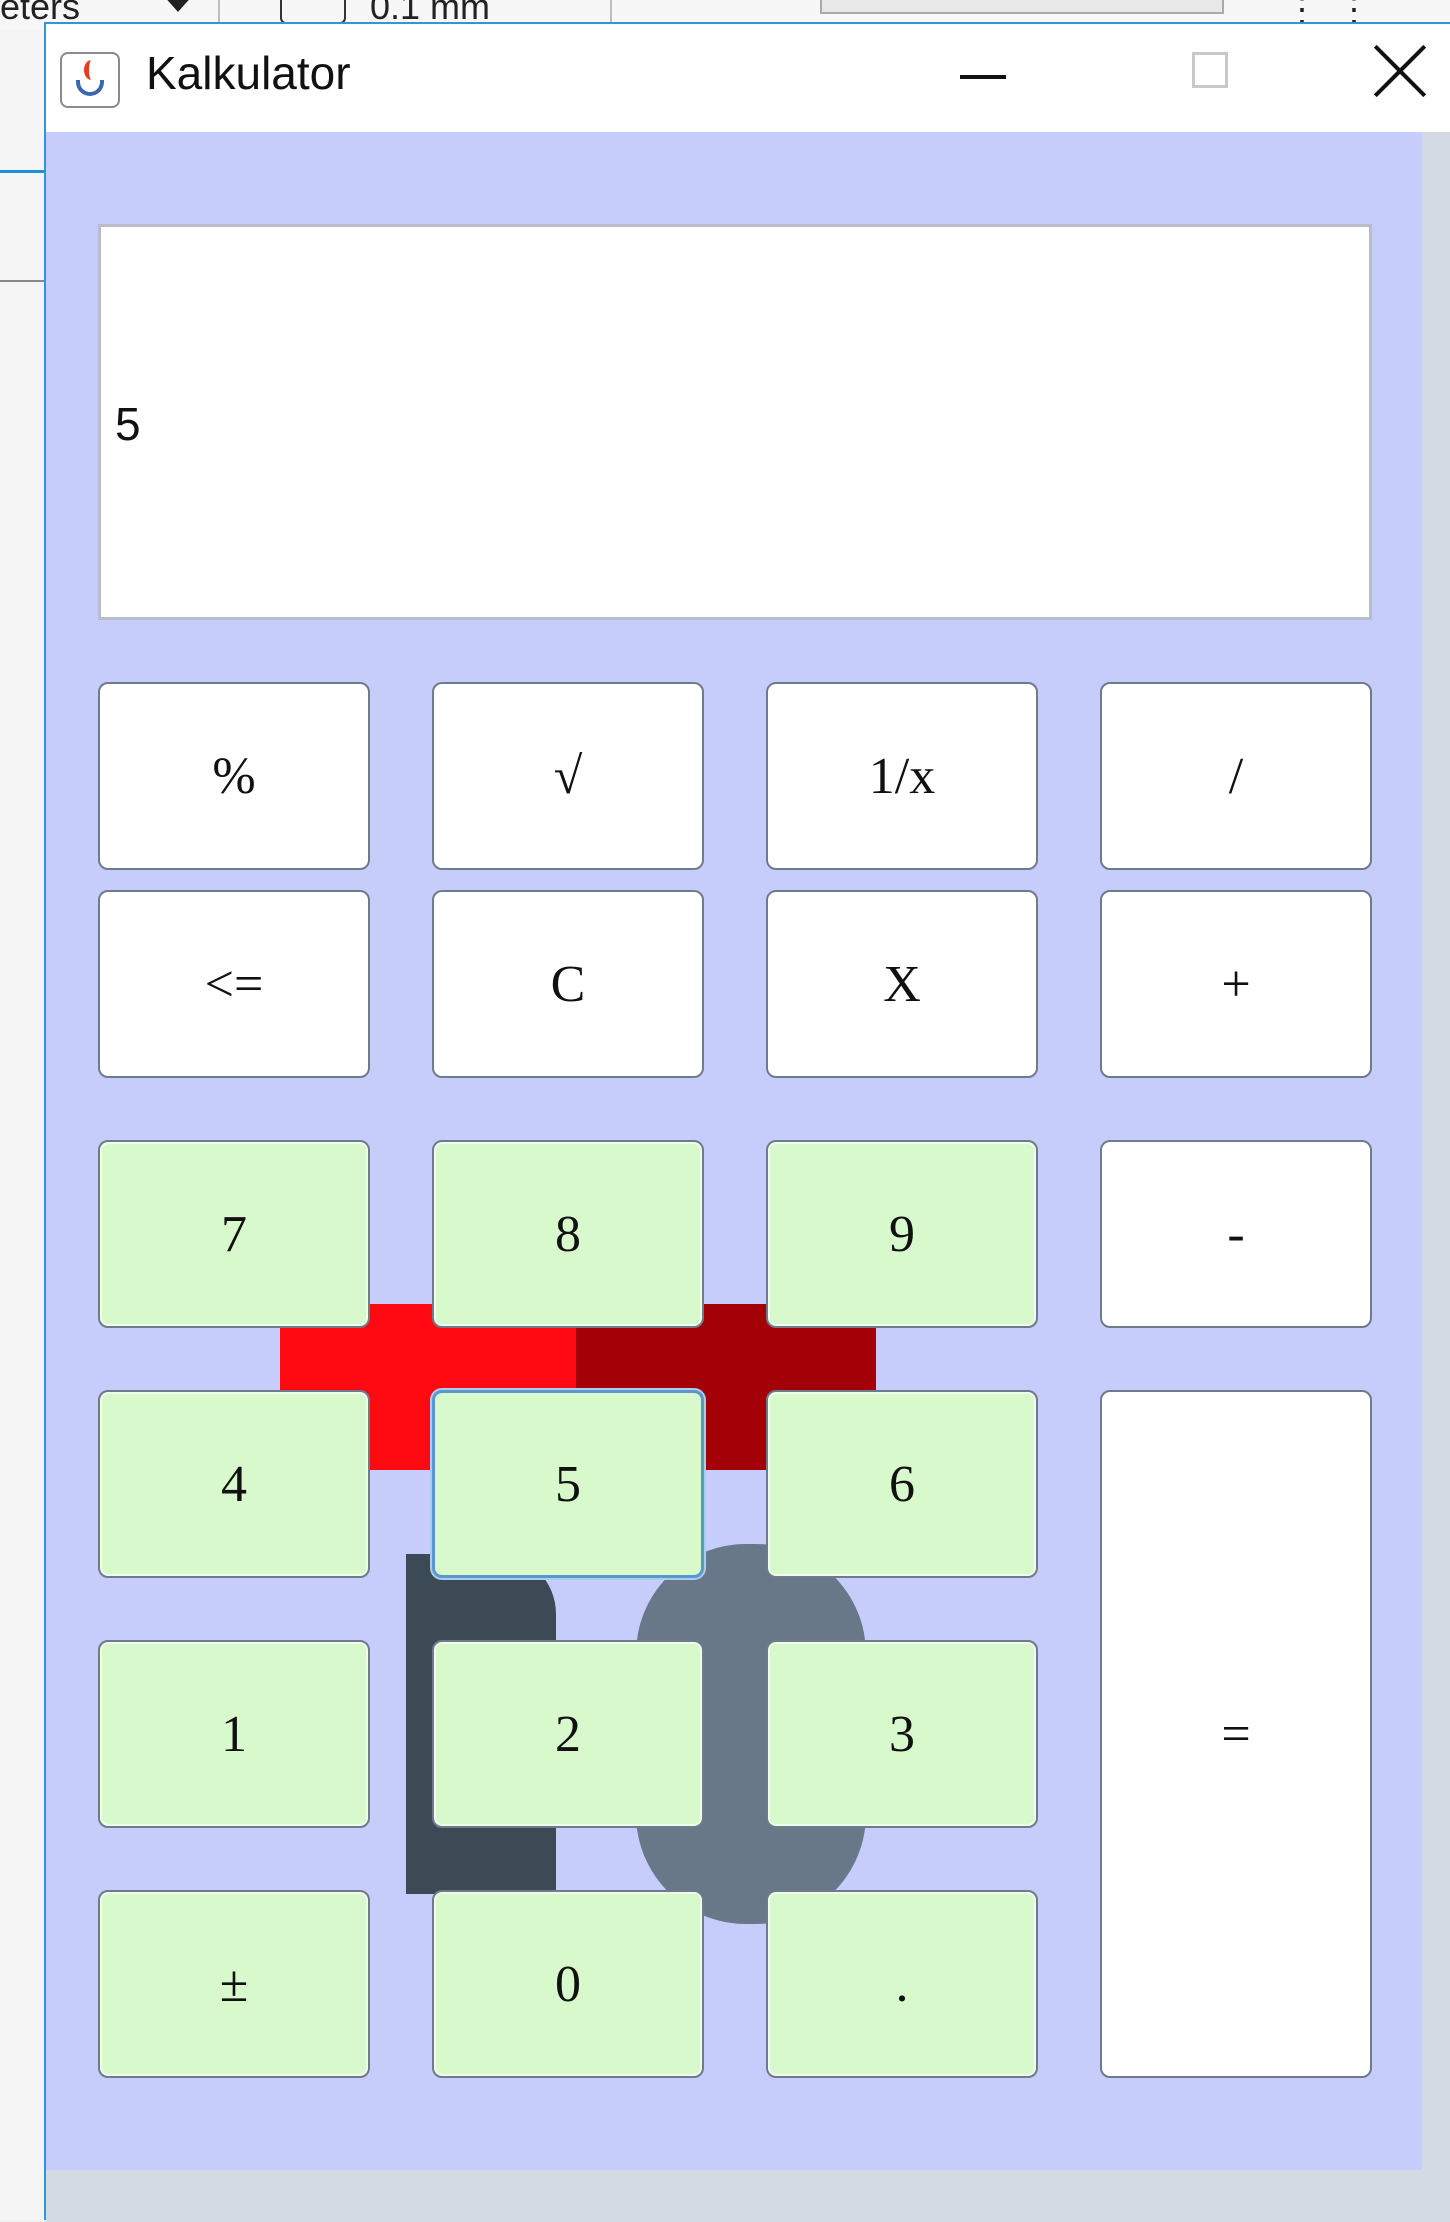 The width and height of the screenshot is (1450, 2222). What do you see at coordinates (234, 1484) in the screenshot?
I see `digit-4-button: 4` at bounding box center [234, 1484].